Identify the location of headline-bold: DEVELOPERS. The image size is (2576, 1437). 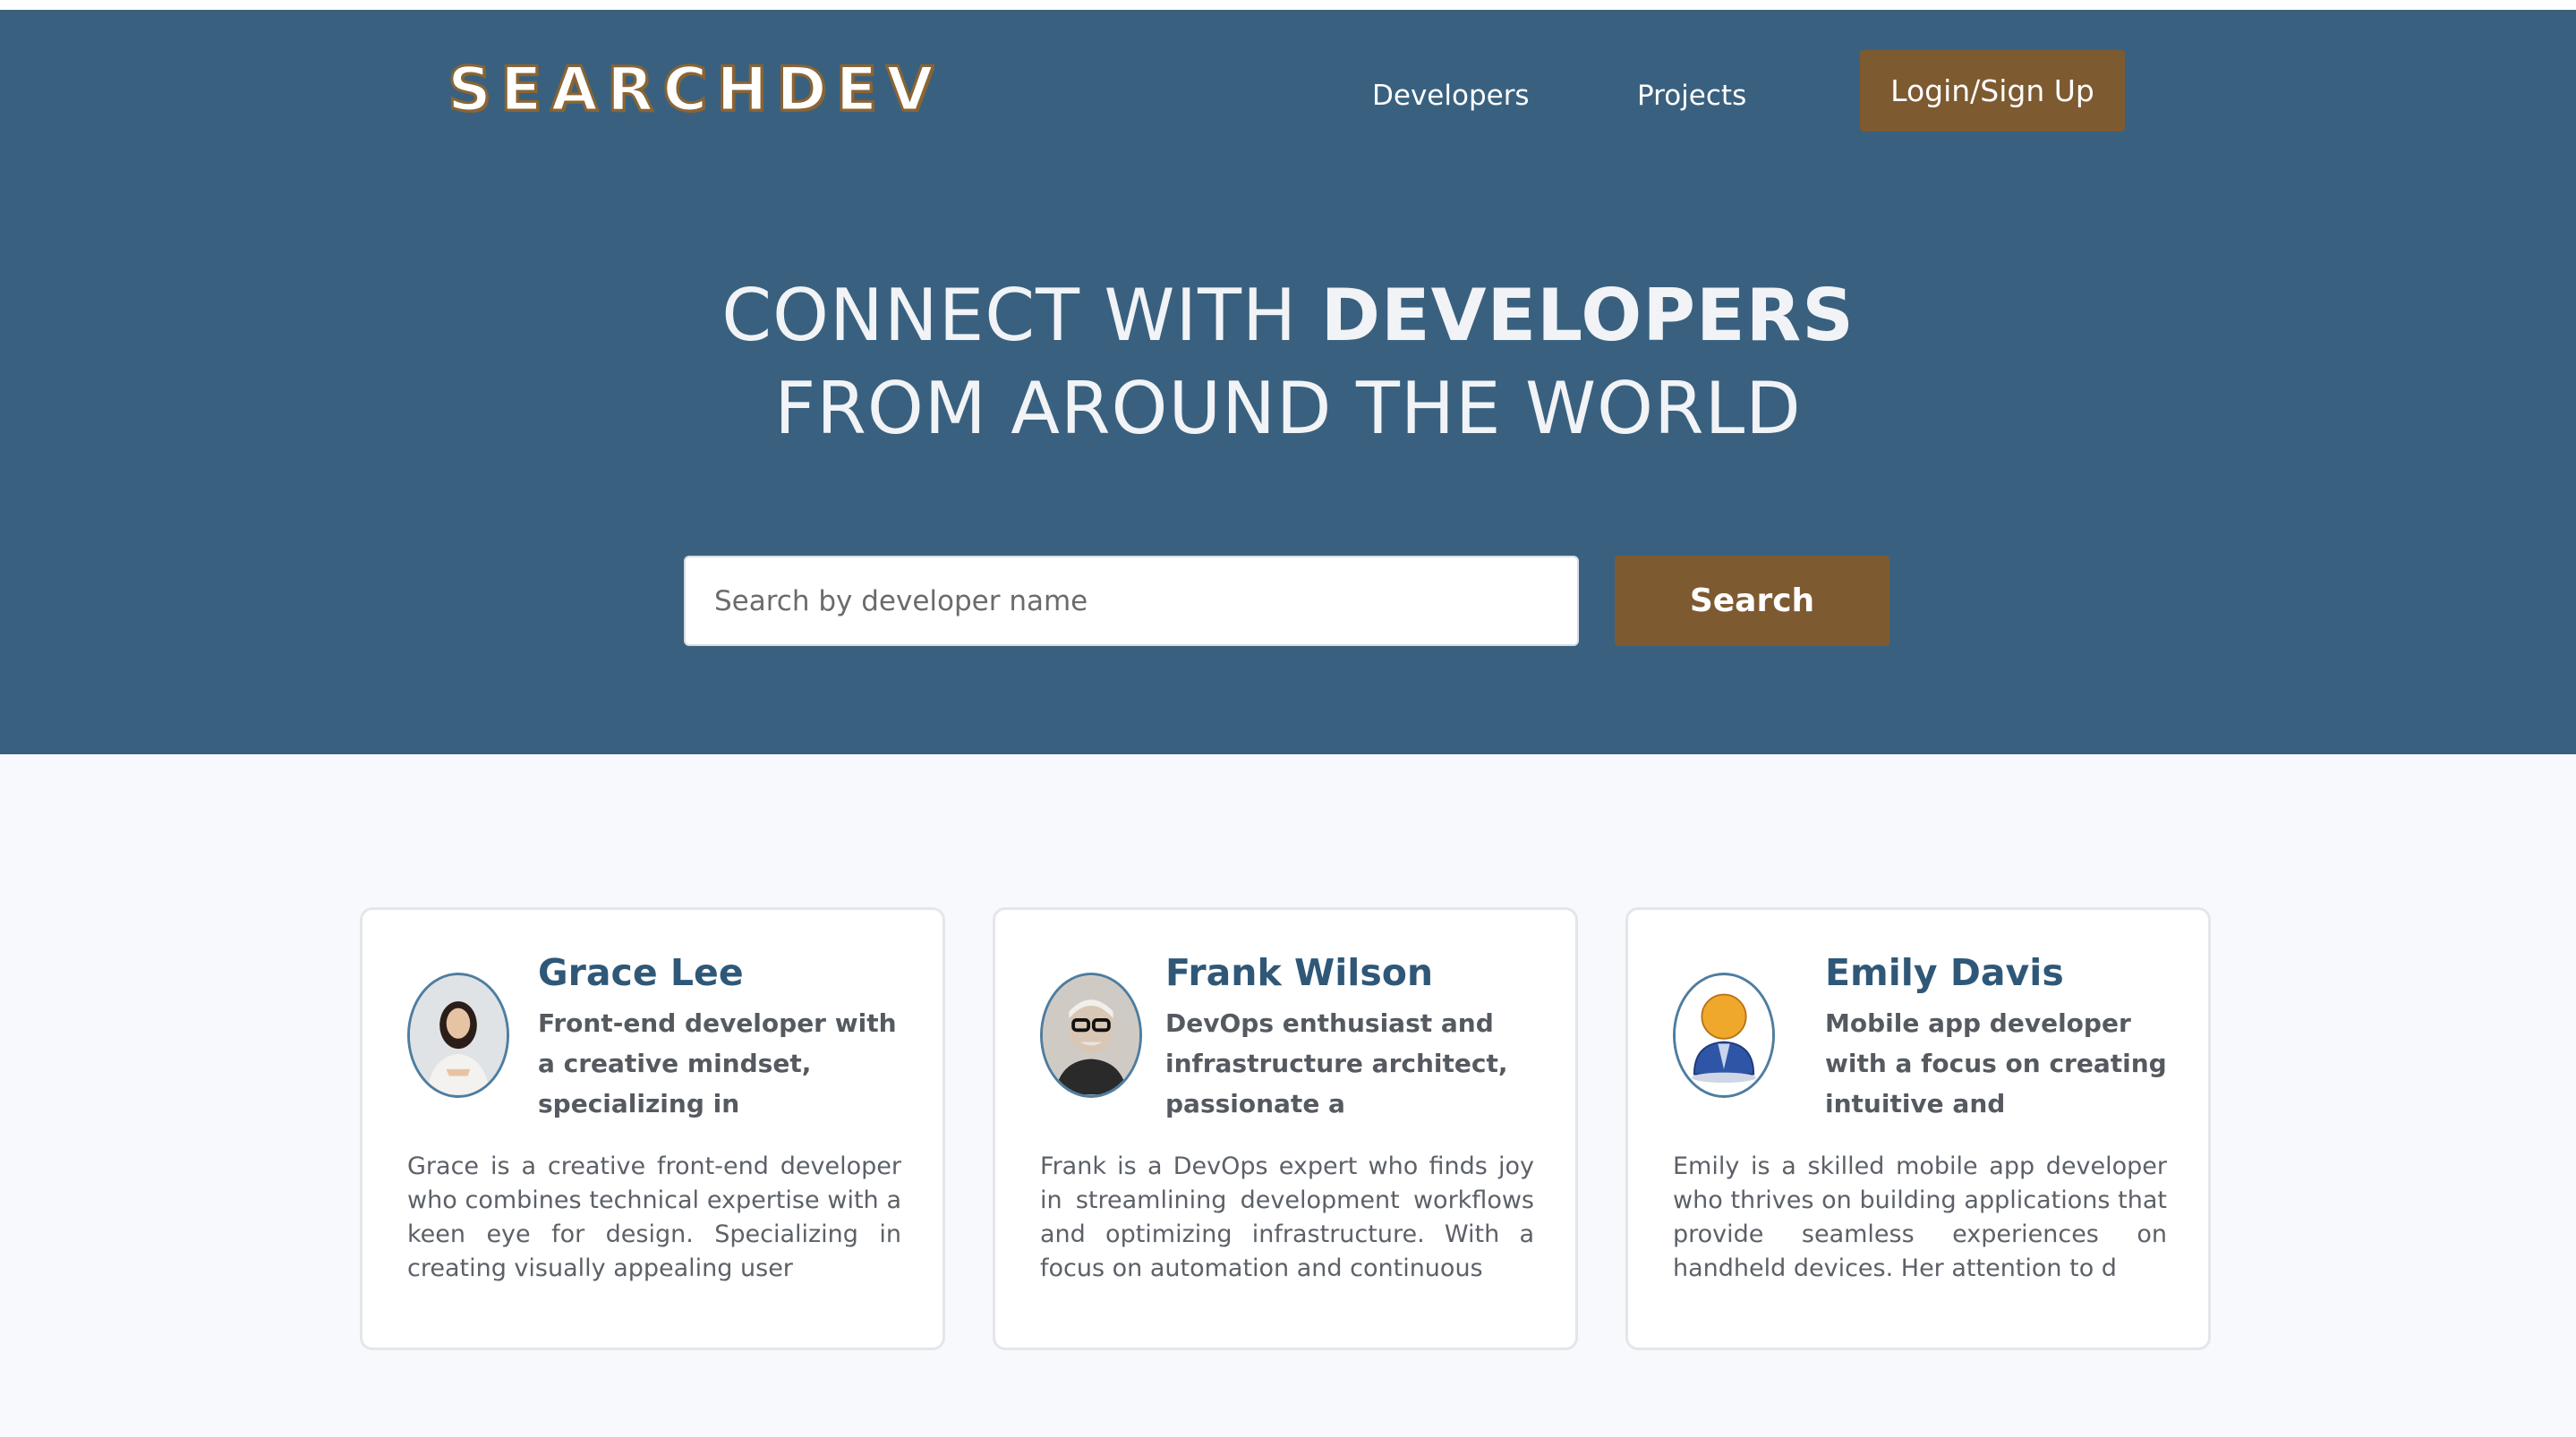
(1587, 315).